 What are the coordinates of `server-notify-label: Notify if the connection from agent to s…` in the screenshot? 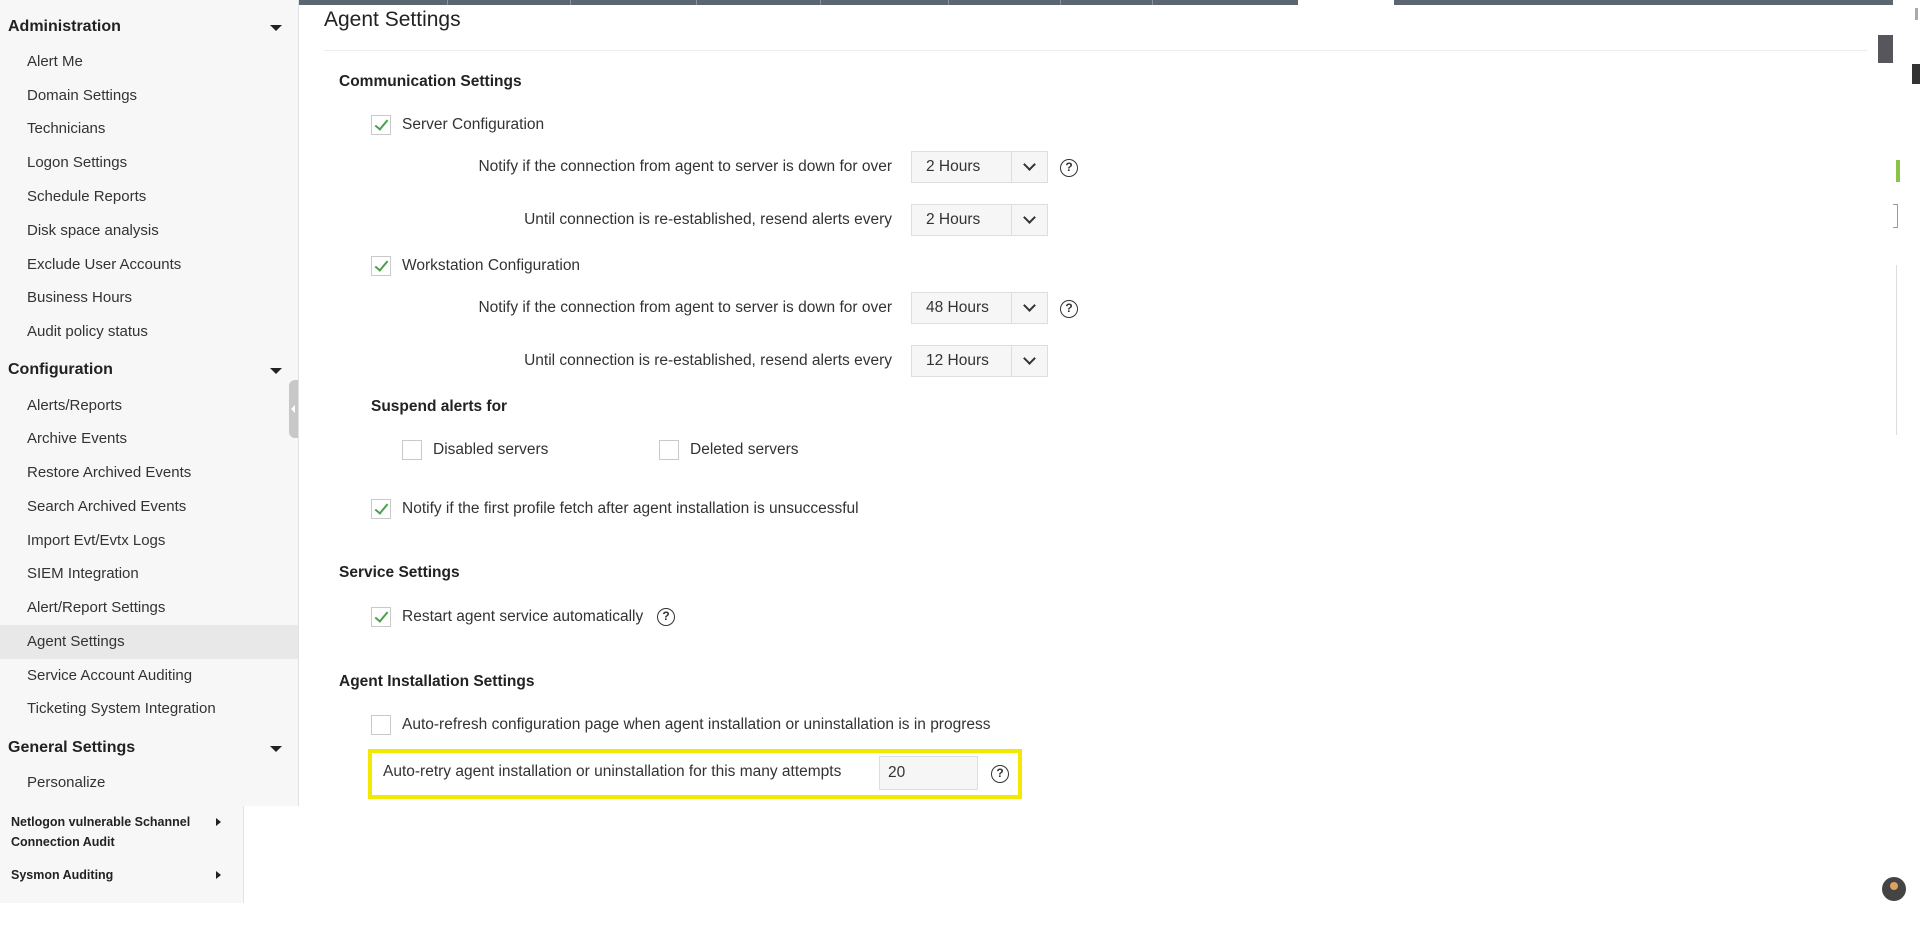 It's located at (685, 166).